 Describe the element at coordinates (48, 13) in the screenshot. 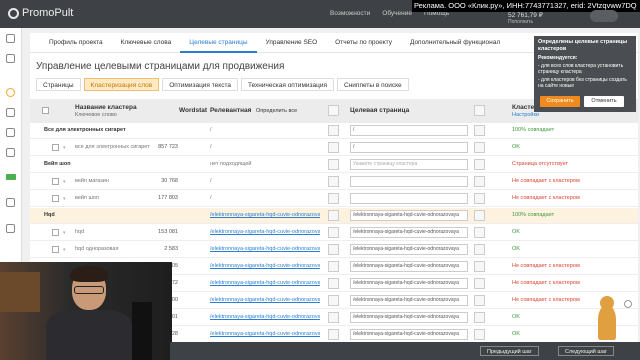

I see `logo-text: PromoPult` at that location.